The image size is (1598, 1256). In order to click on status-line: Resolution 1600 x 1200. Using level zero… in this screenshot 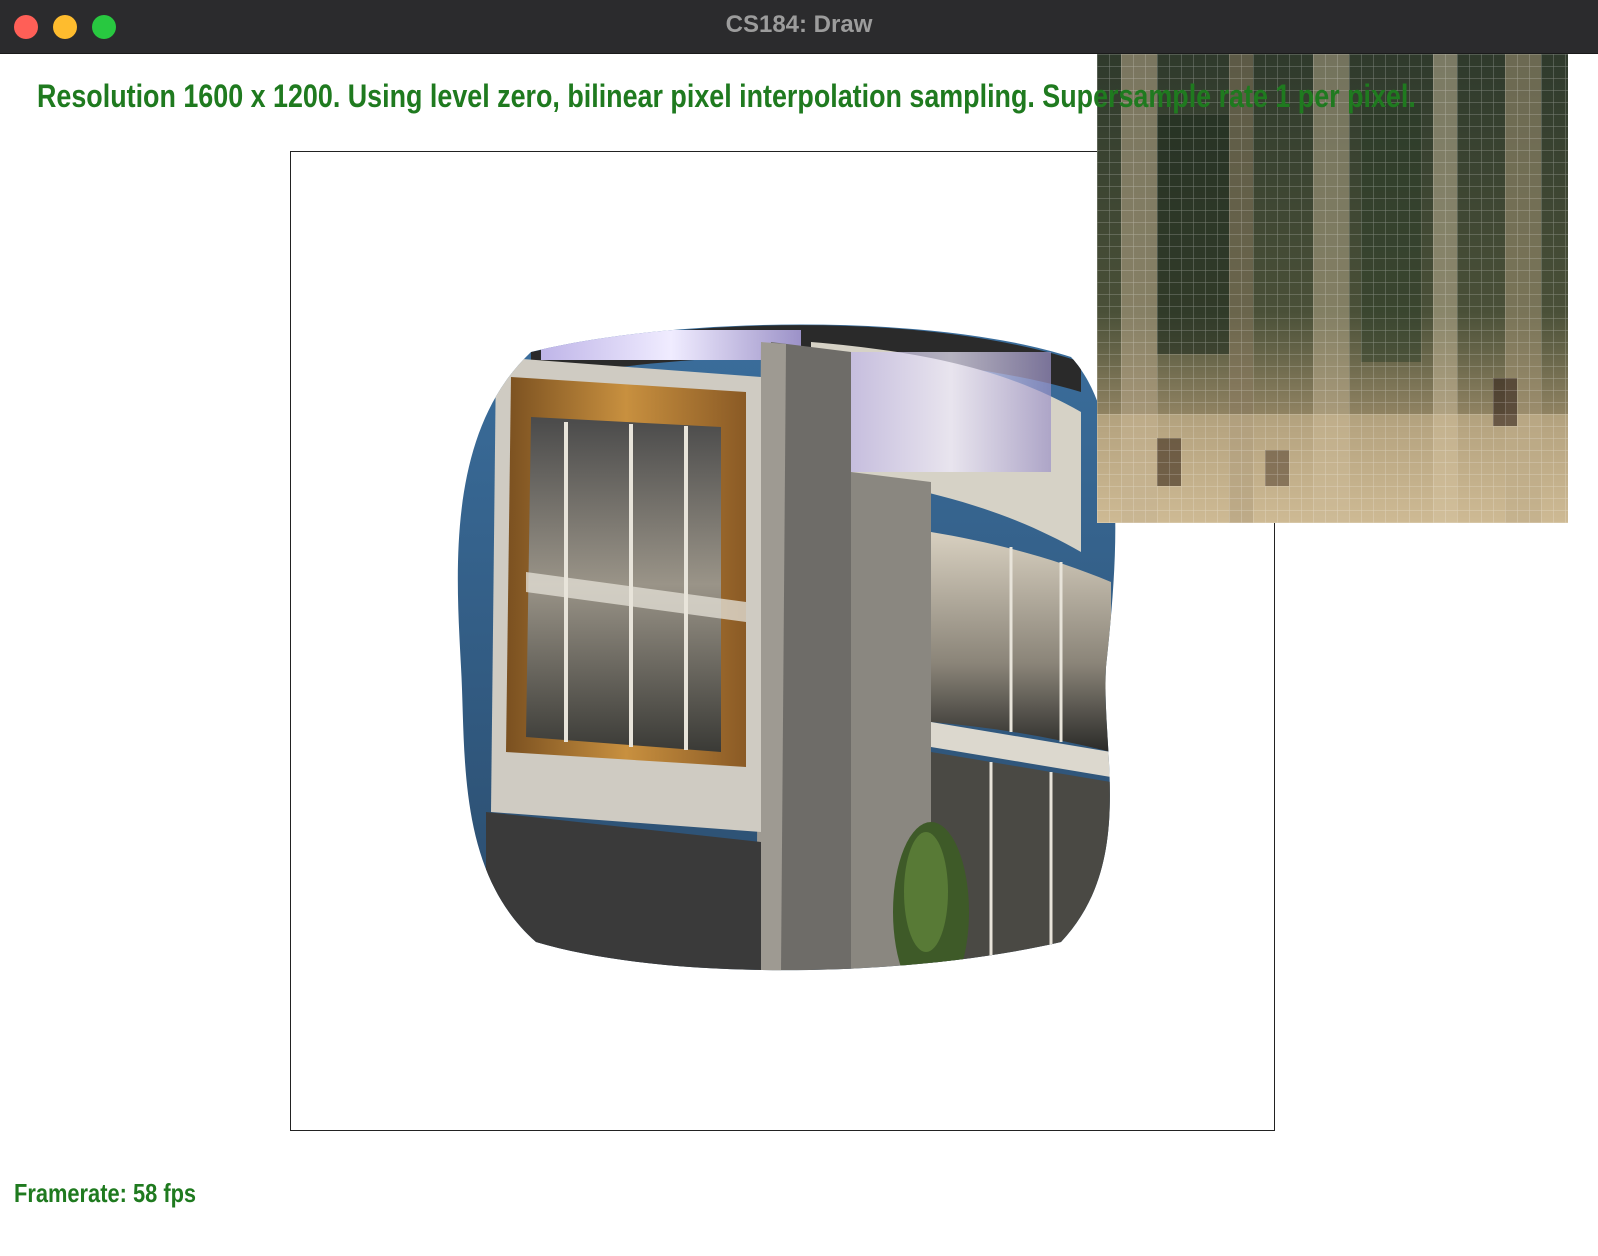, I will do `click(726, 96)`.